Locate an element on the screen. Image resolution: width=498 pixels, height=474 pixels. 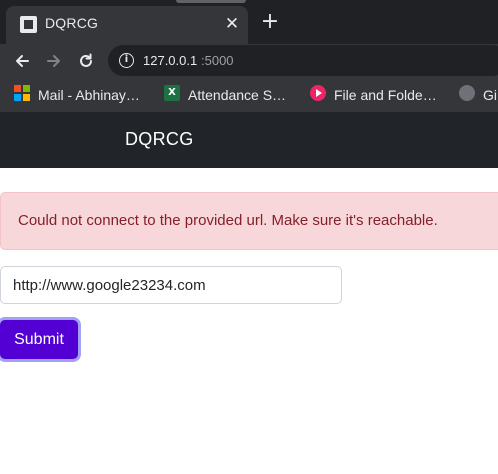
url-input is located at coordinates (171, 285).